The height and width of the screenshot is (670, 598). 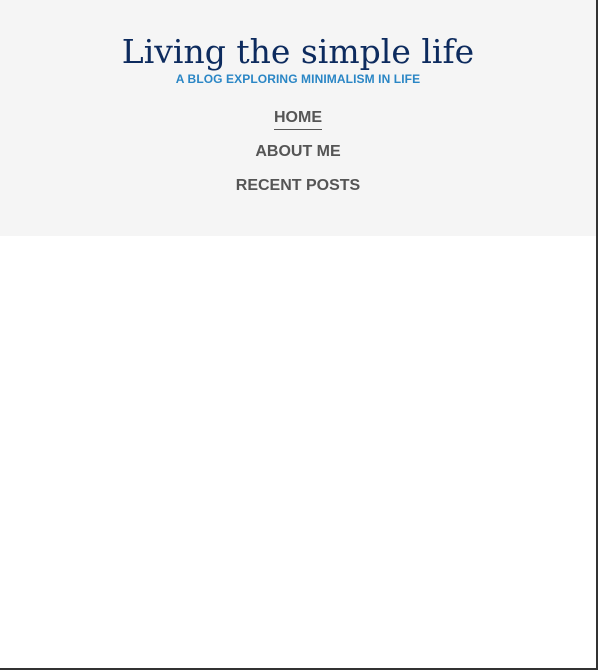 I want to click on nav-item-home: HOME, so click(x=298, y=119).